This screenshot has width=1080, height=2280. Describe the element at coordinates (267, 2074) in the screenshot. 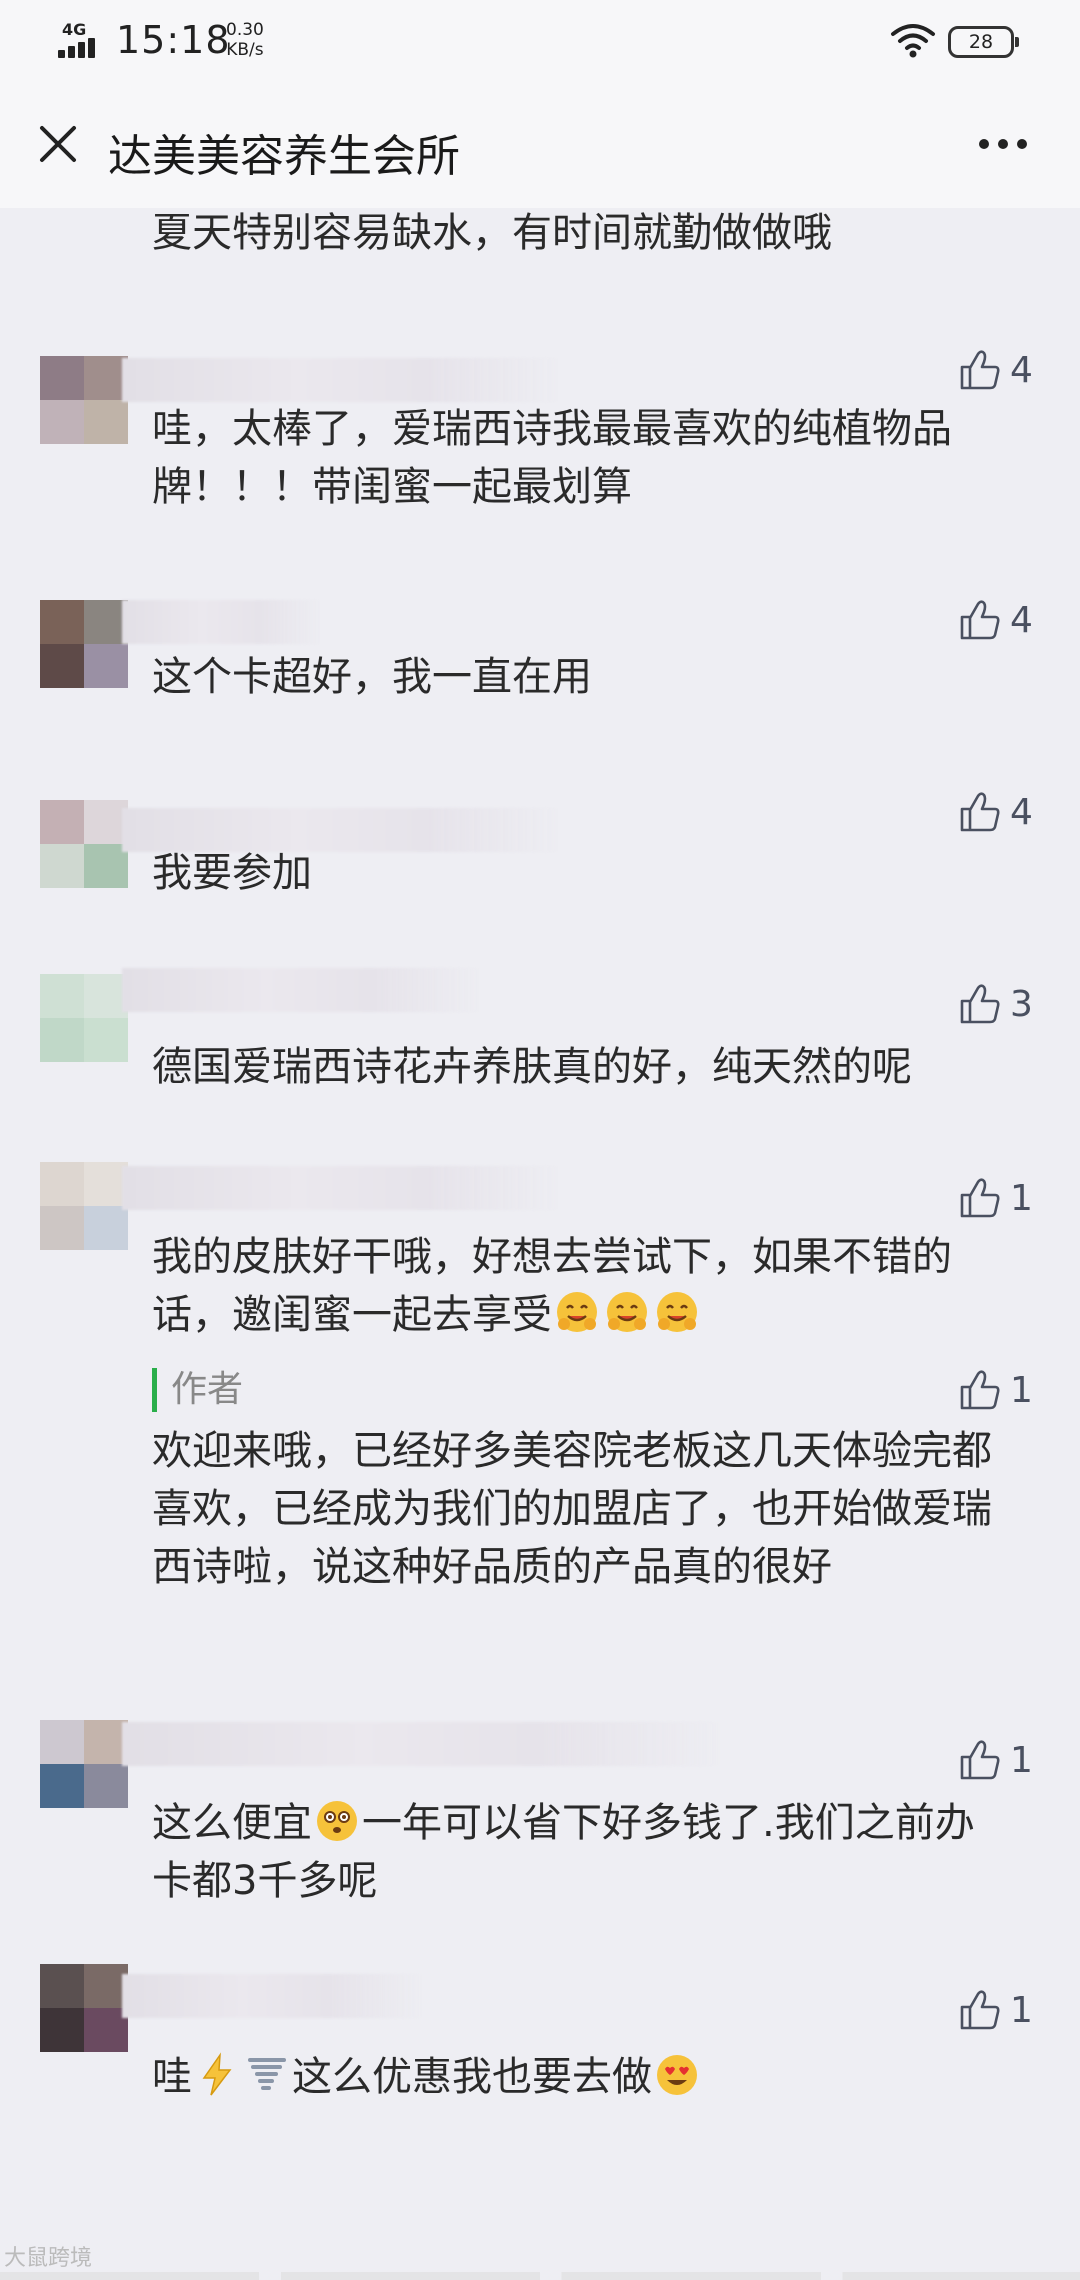

I see `tornado-emoji` at that location.